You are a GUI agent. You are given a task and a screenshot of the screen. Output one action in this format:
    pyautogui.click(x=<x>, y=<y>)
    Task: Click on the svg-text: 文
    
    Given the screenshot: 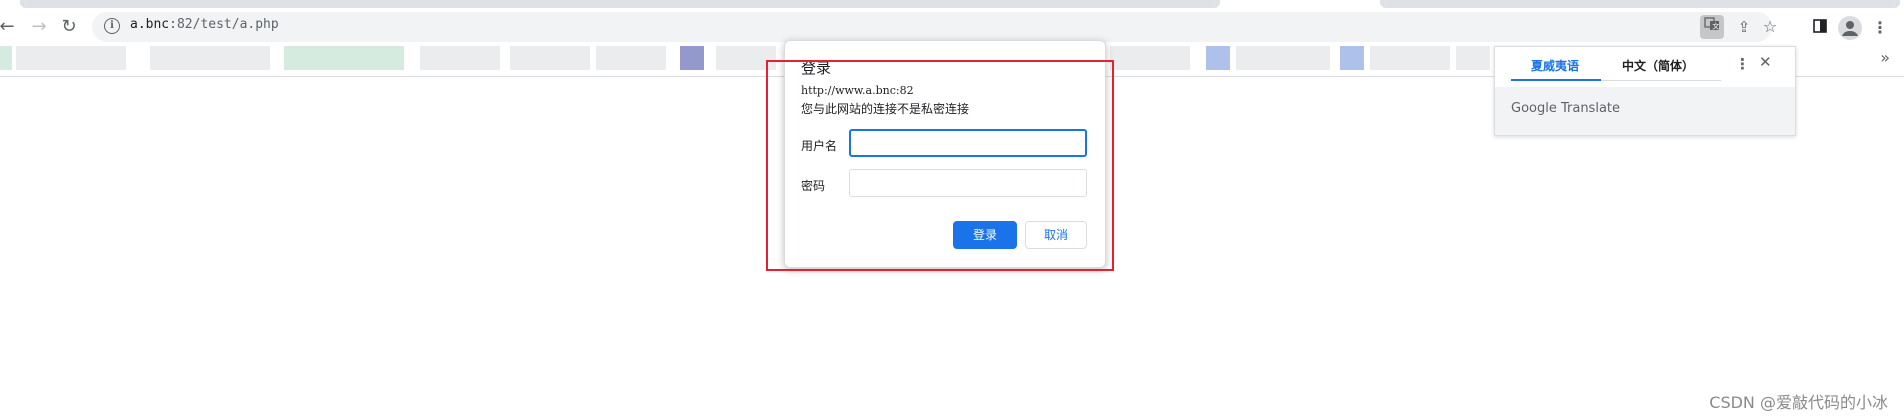 What is the action you would take?
    pyautogui.click(x=1715, y=26)
    